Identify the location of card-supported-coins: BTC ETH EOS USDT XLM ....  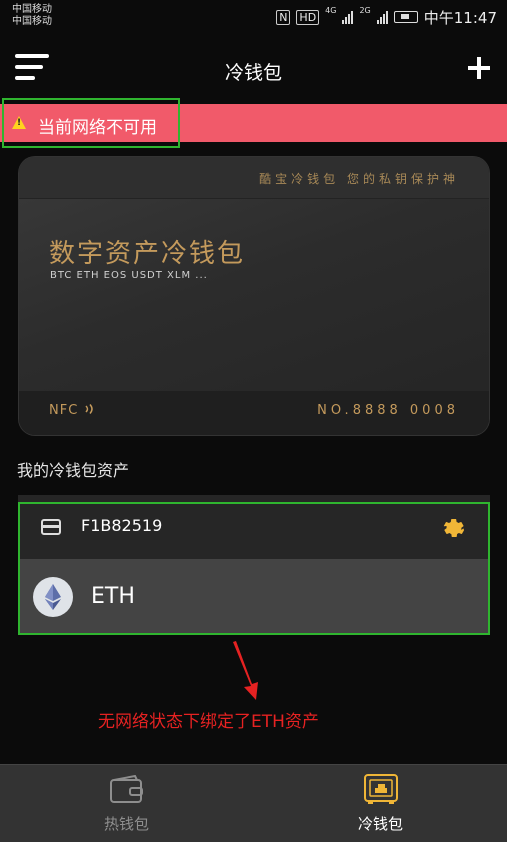
(129, 275).